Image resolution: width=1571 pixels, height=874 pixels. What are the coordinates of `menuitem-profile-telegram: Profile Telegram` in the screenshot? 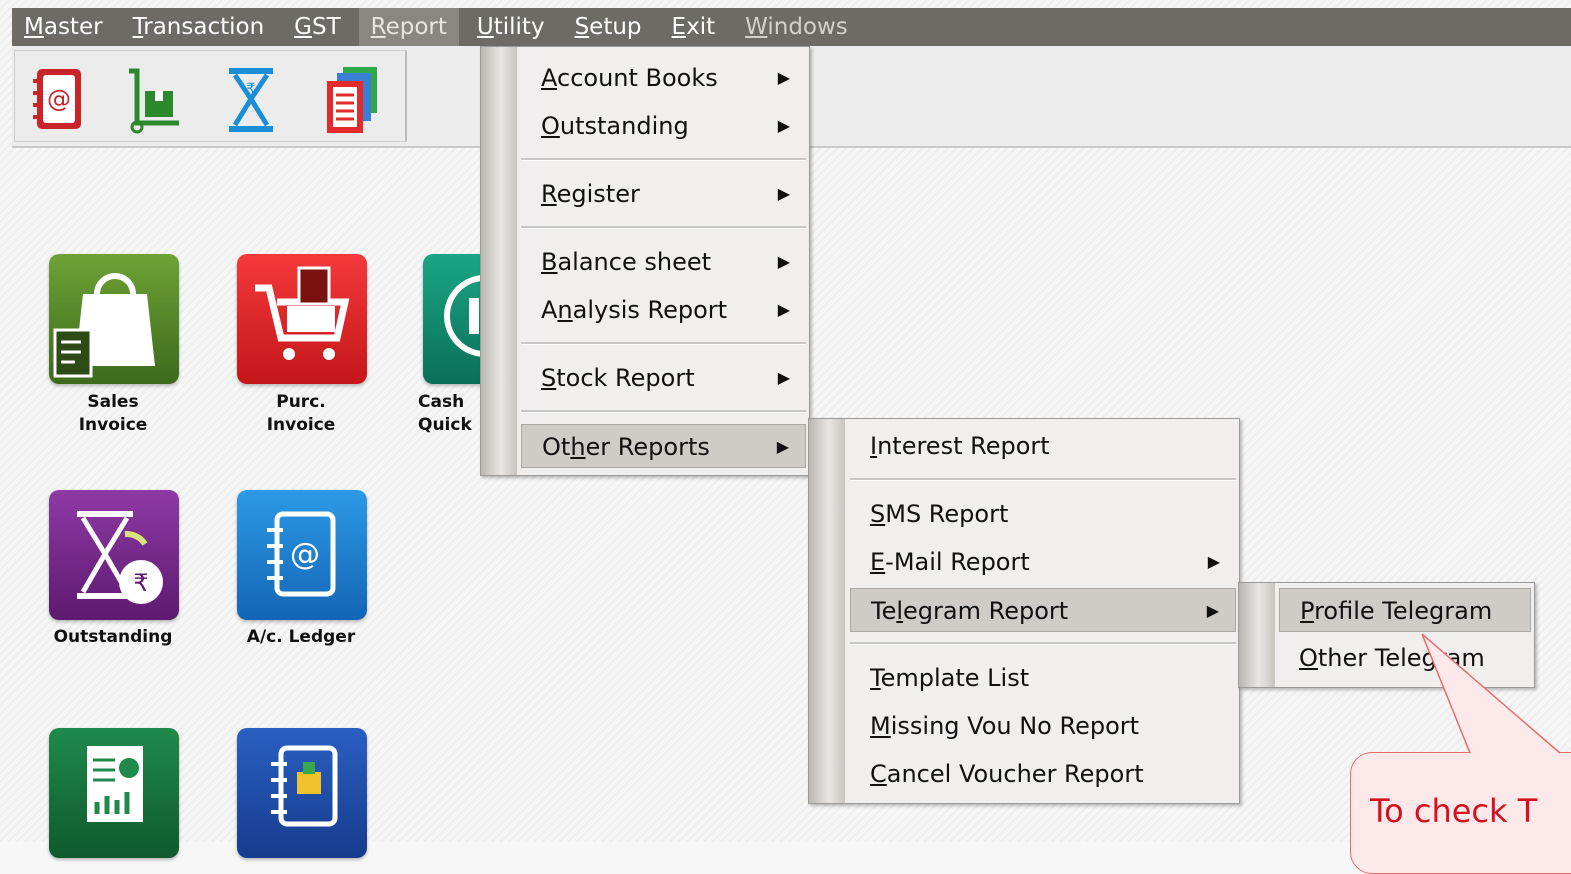 It's located at (1405, 610).